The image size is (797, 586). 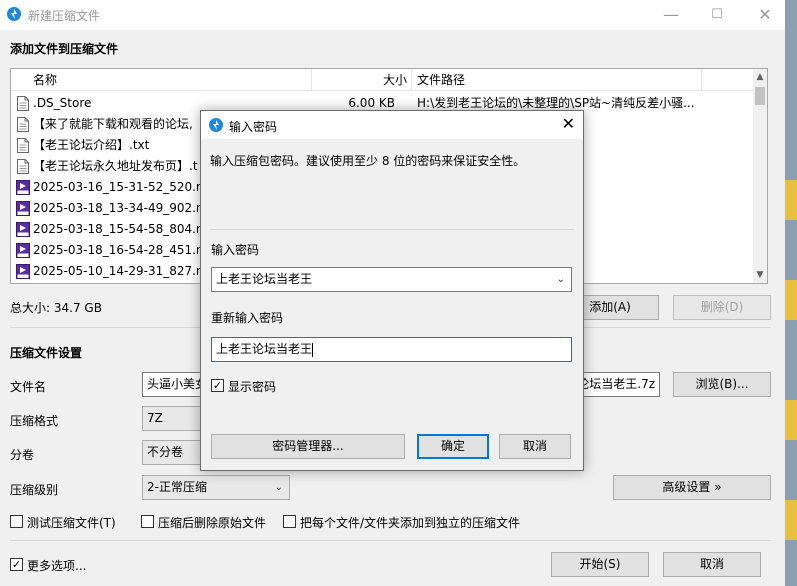 I want to click on ok-button: 确定, so click(x=453, y=446).